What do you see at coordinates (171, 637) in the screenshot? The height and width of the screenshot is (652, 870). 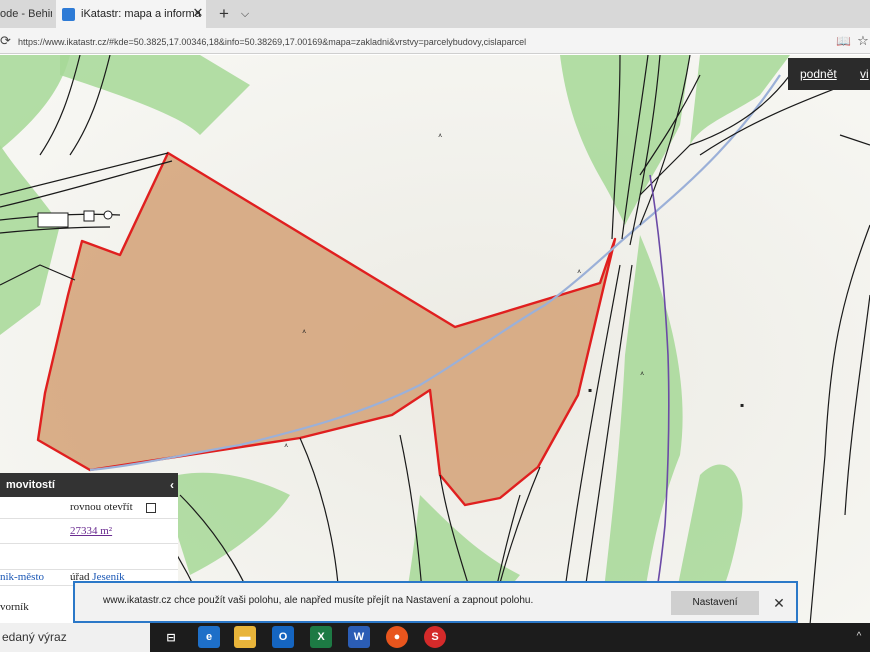 I see `task-view-icon: ⊟` at bounding box center [171, 637].